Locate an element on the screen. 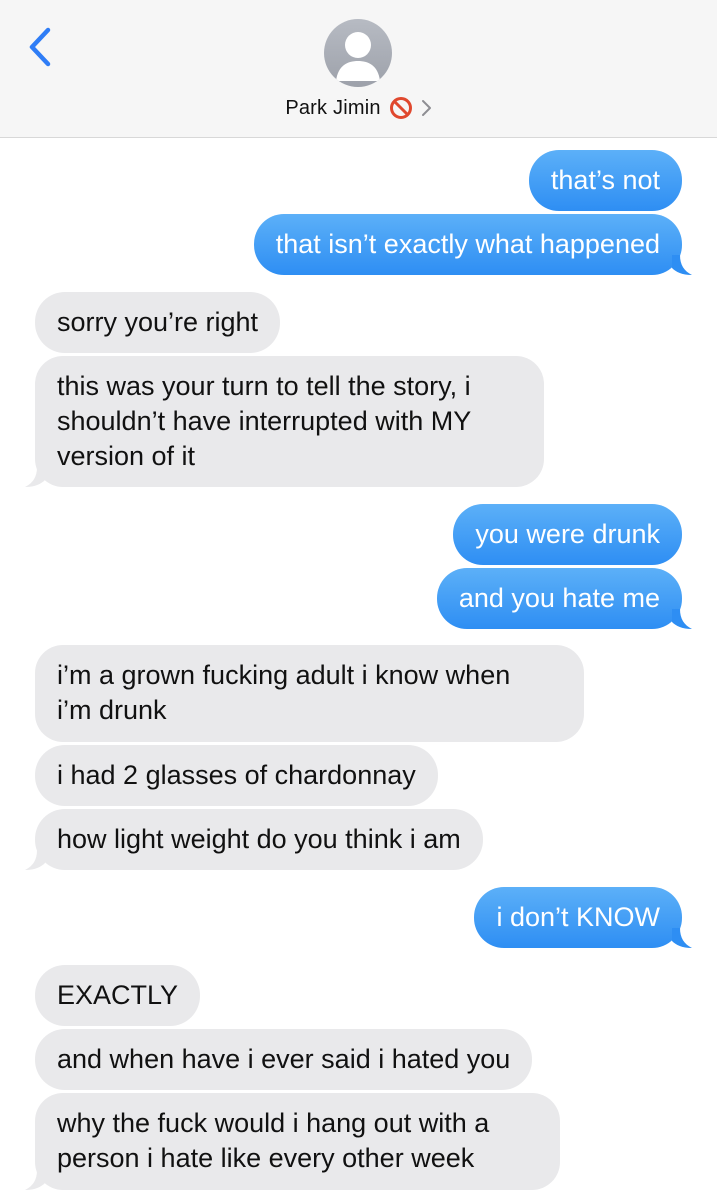 This screenshot has height=1200, width=717. sent-message-bubble: and you hate me is located at coordinates (559, 598).